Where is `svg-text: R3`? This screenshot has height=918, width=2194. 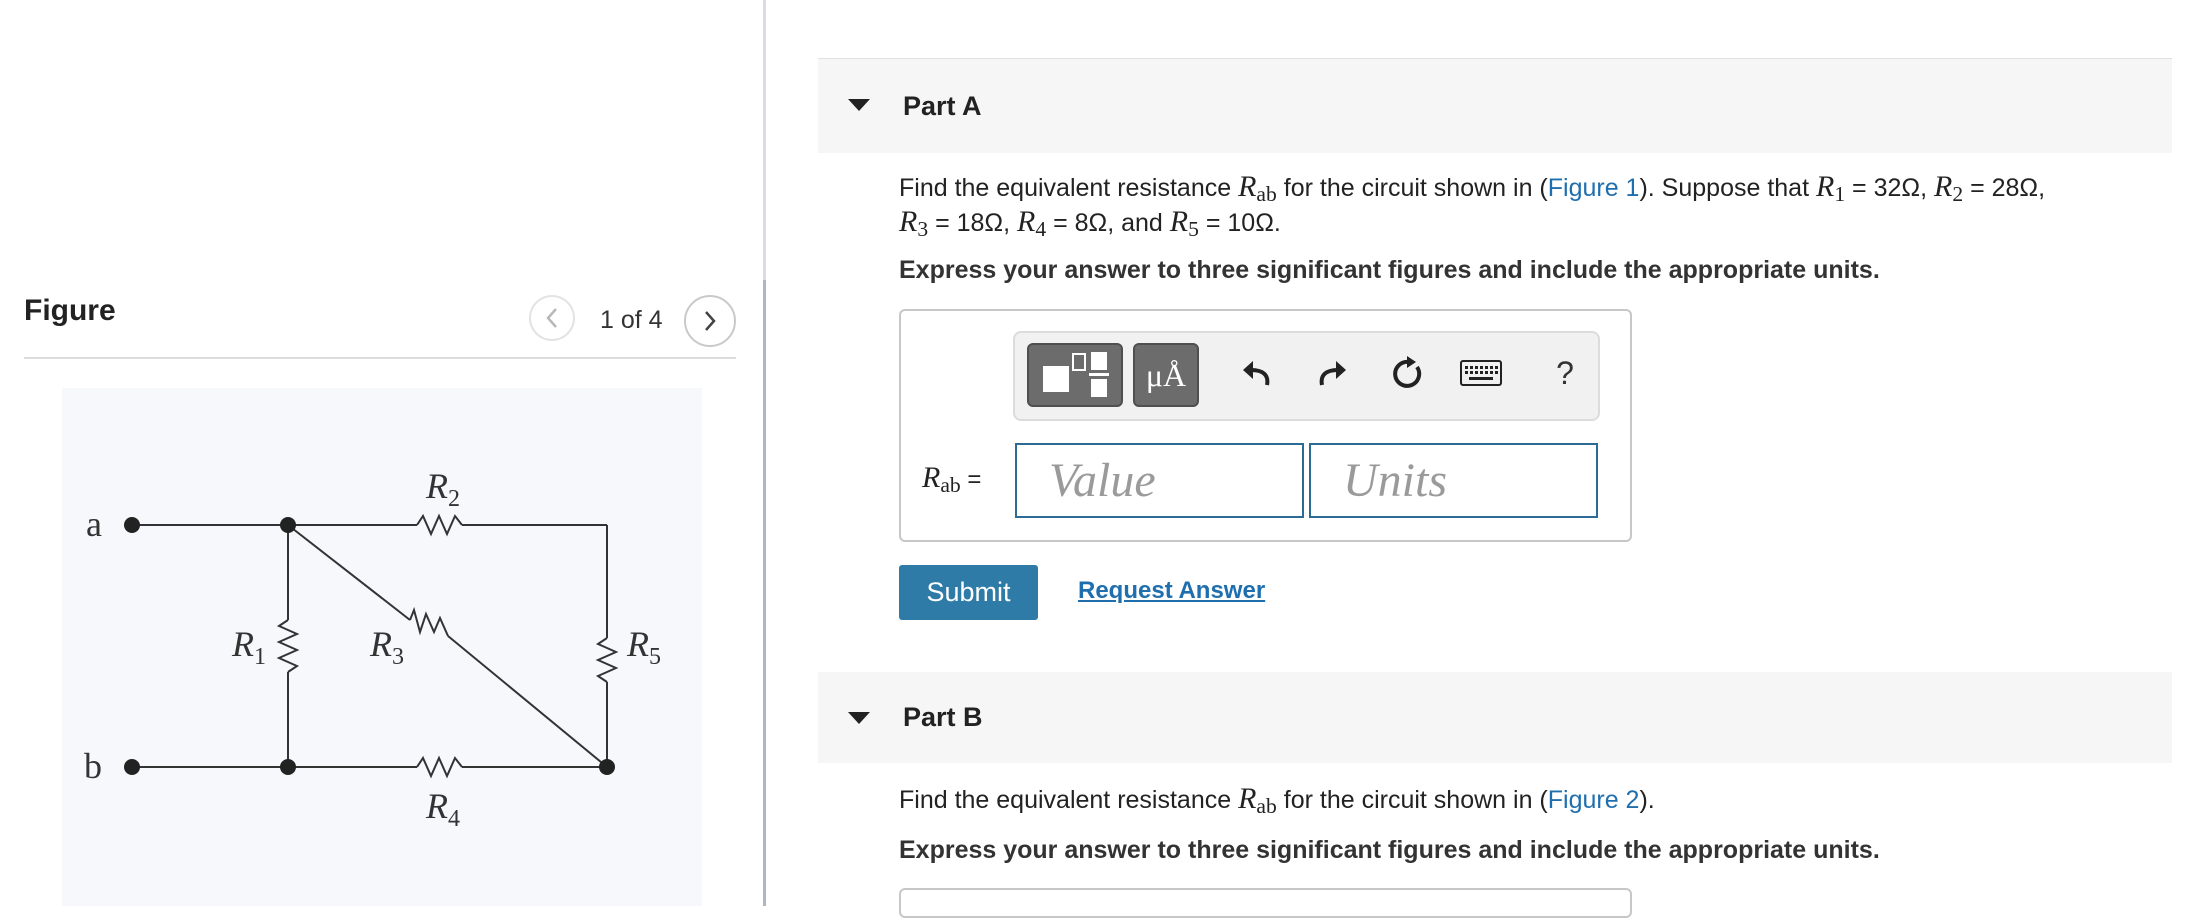
svg-text: R3 is located at coordinates (386, 647).